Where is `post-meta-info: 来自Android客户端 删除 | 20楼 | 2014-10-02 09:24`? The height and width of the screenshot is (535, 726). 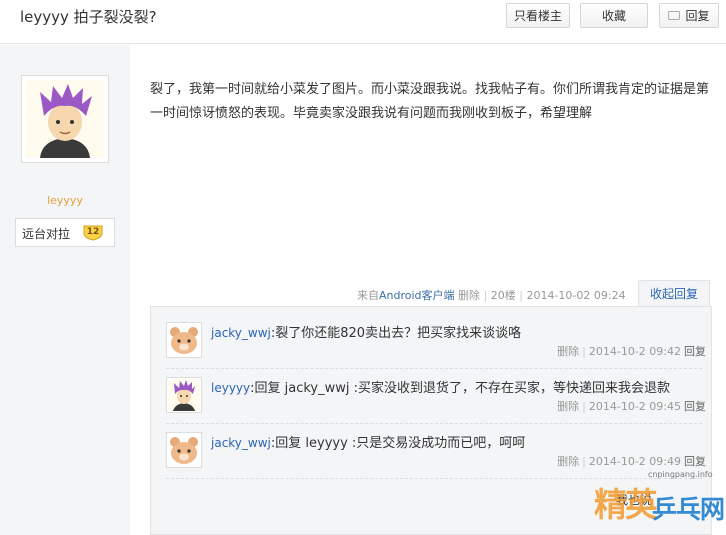 post-meta-info: 来自Android客户端 删除 | 20楼 | 2014-10-02 09:24 is located at coordinates (491, 295).